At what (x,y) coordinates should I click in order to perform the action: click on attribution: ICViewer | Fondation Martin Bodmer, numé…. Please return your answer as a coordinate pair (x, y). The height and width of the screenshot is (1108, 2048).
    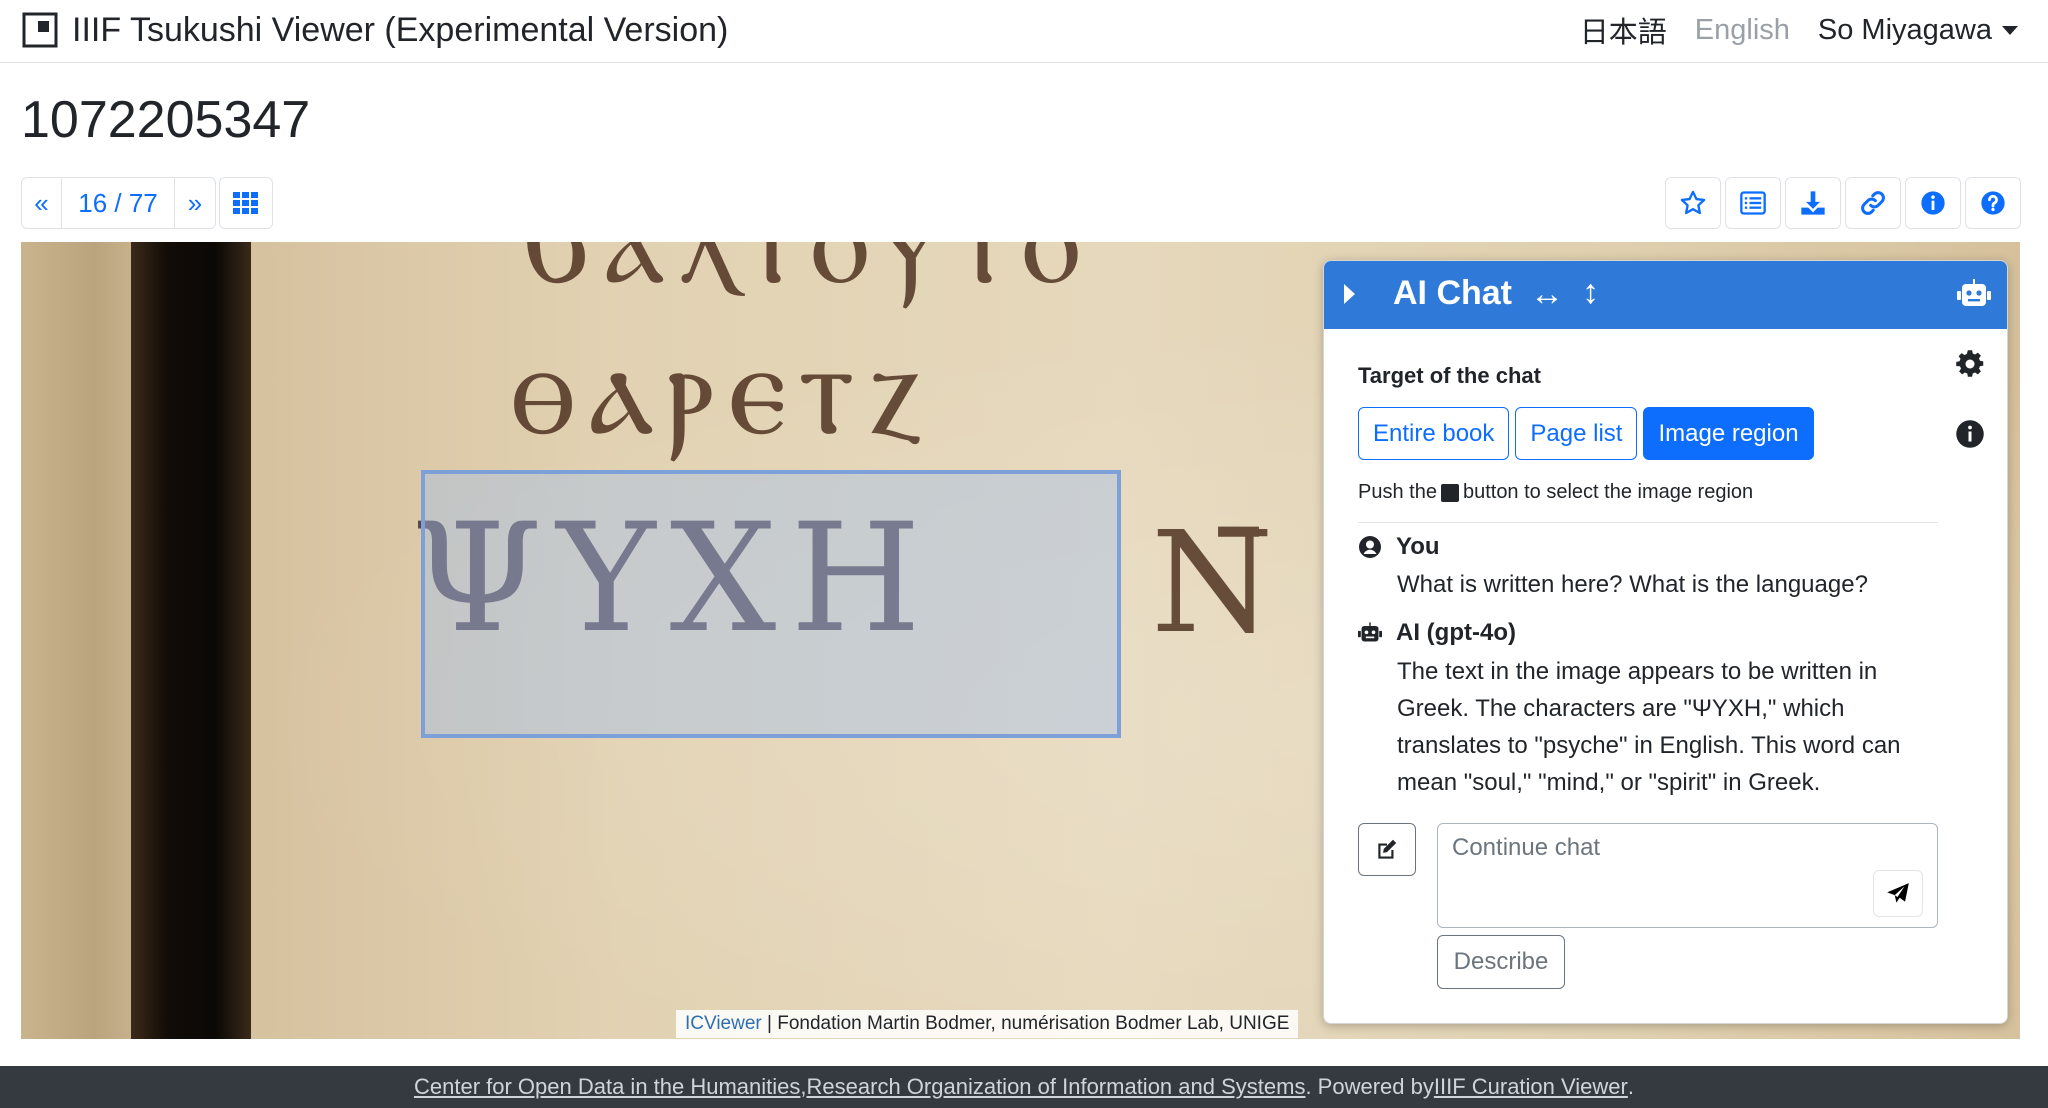
    Looking at the image, I should click on (987, 1024).